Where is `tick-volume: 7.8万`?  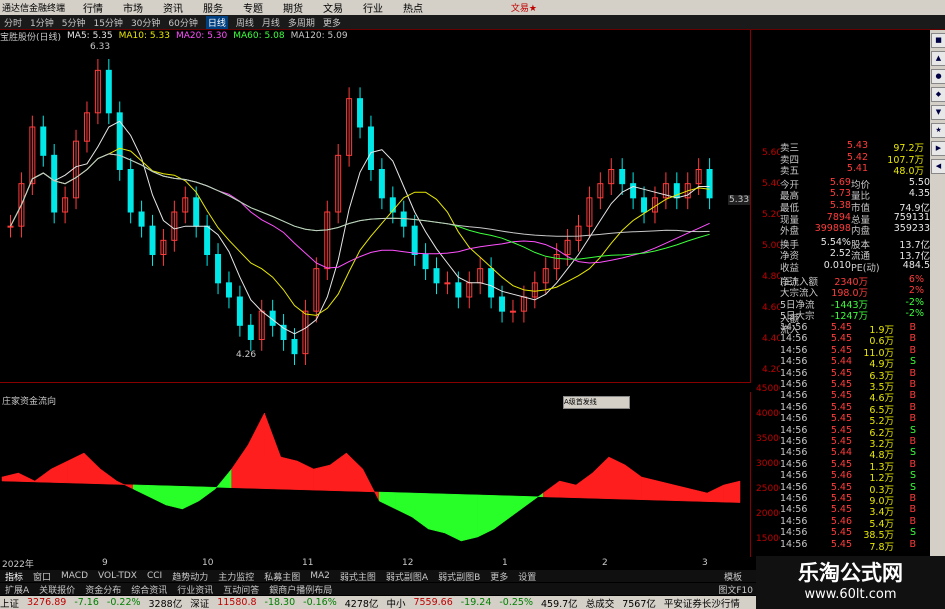
tick-volume: 7.8万 is located at coordinates (881, 547).